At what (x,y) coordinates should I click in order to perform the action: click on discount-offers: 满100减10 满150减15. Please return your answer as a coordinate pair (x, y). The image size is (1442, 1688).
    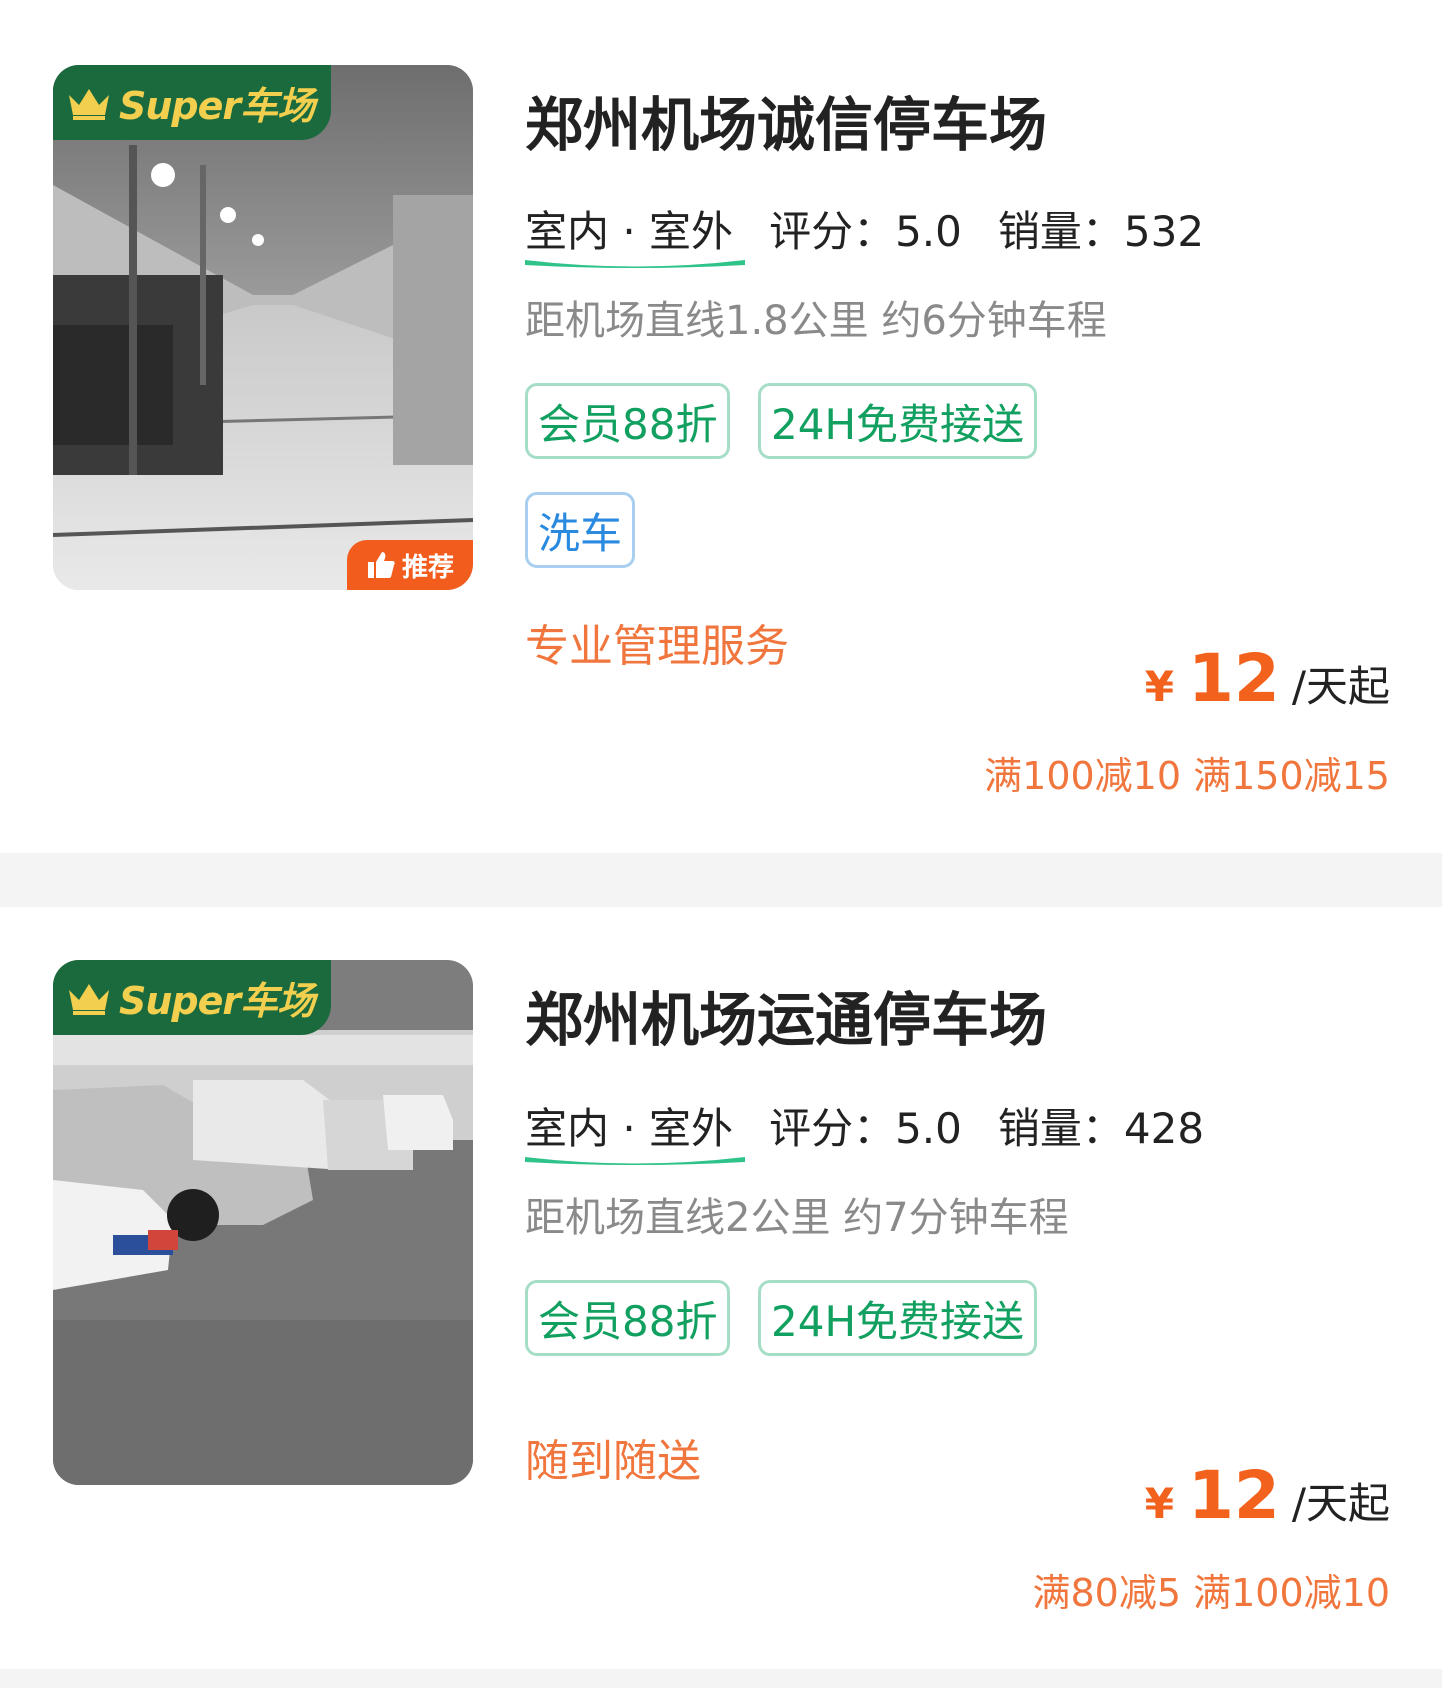
    Looking at the image, I should click on (1187, 776).